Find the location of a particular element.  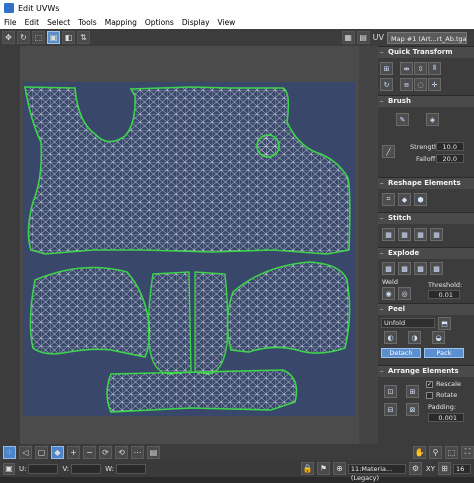

peel-mode-dropdown: Unfold is located at coordinates (408, 323).